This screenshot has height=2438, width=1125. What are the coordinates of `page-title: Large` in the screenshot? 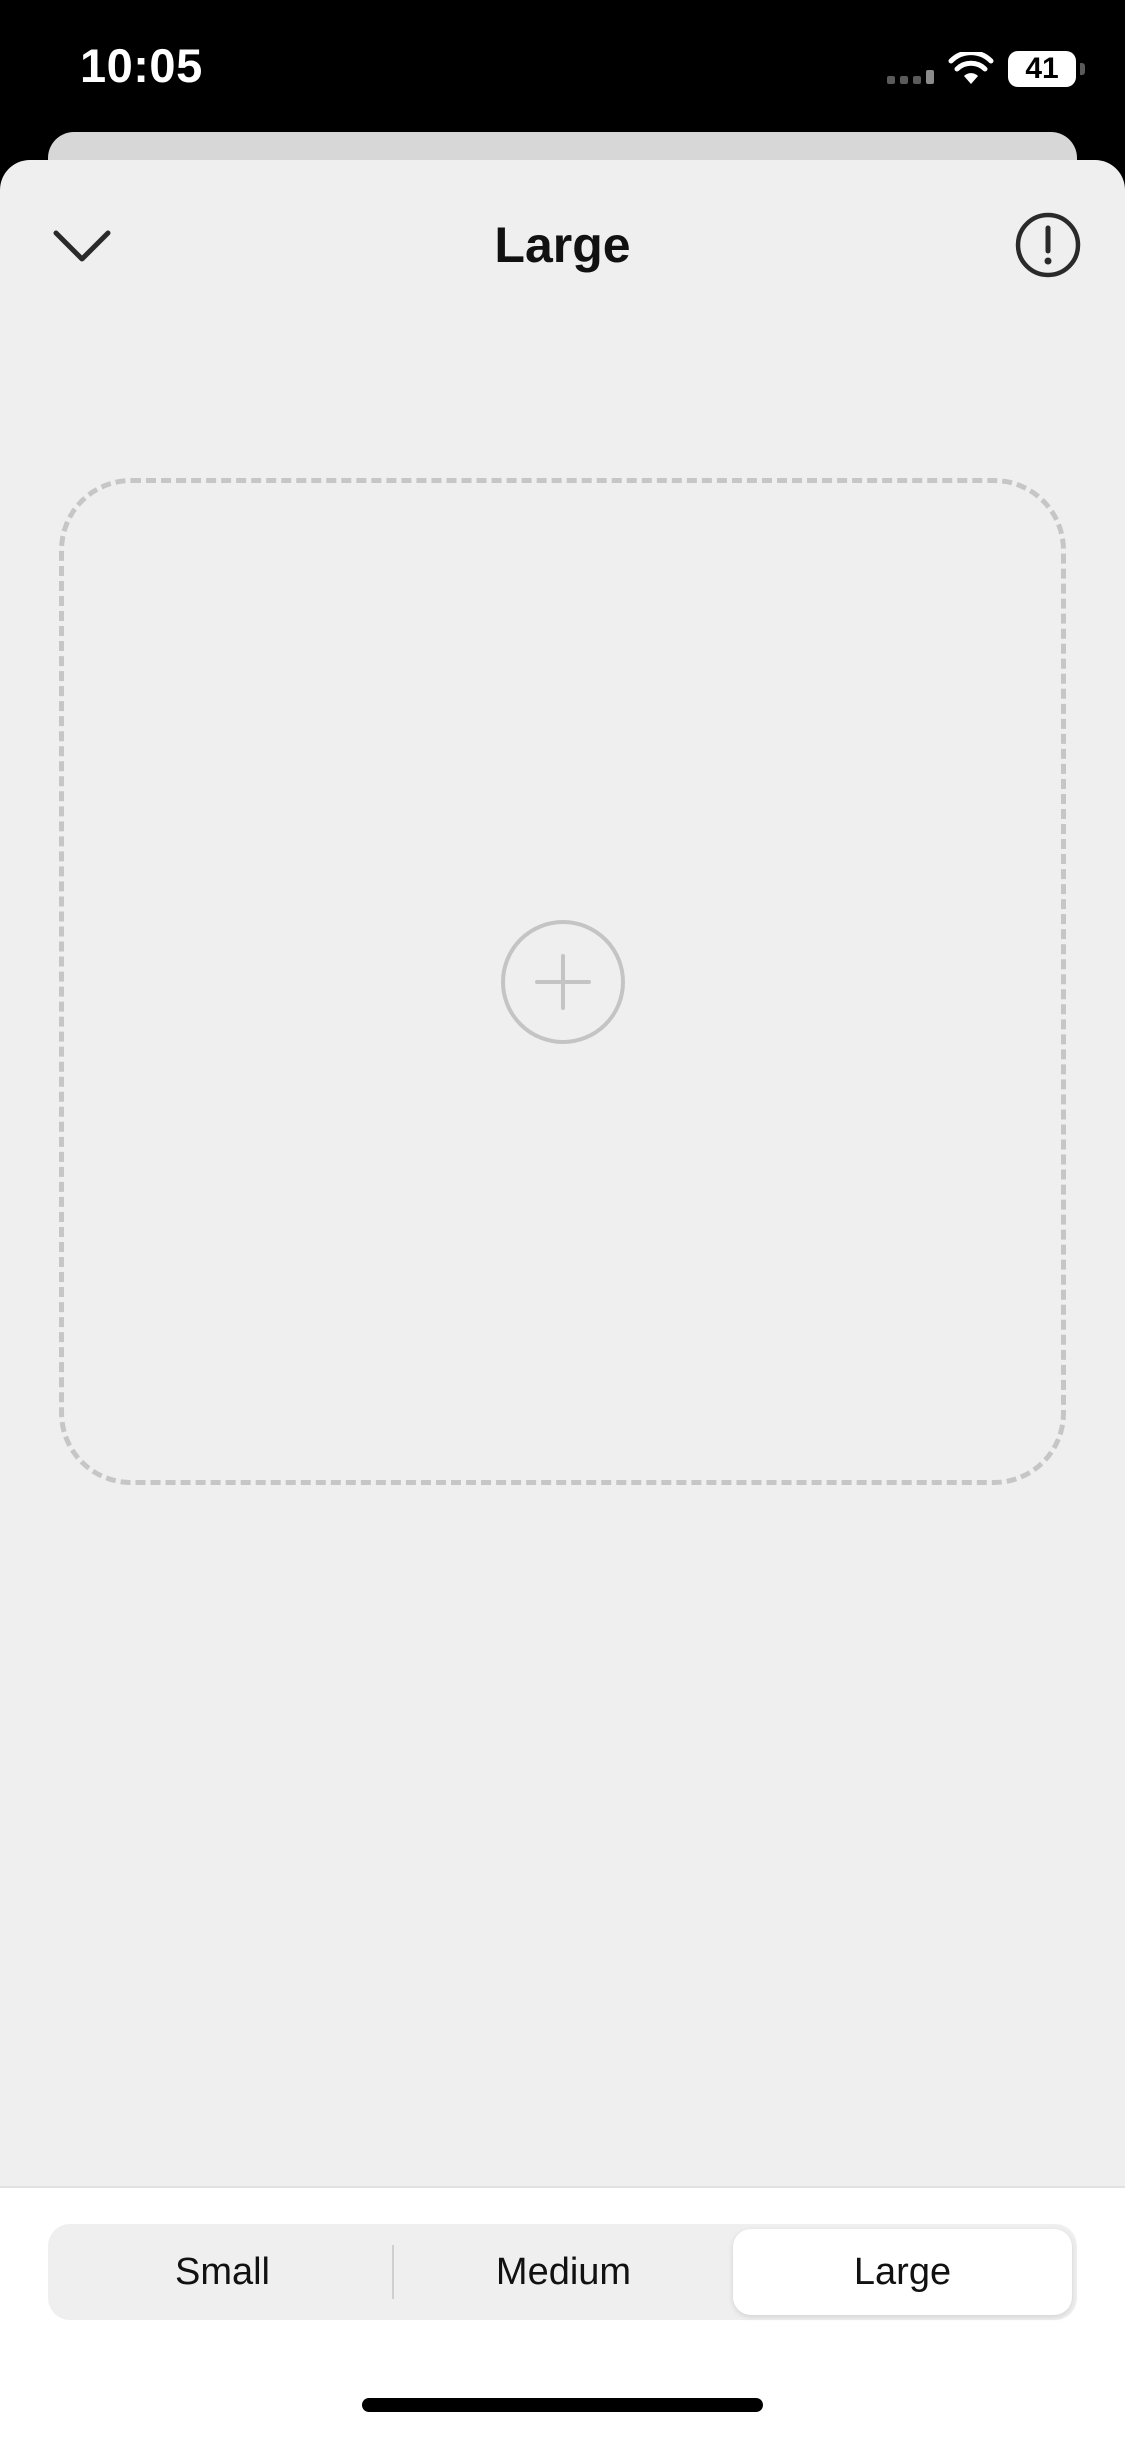 It's located at (562, 245).